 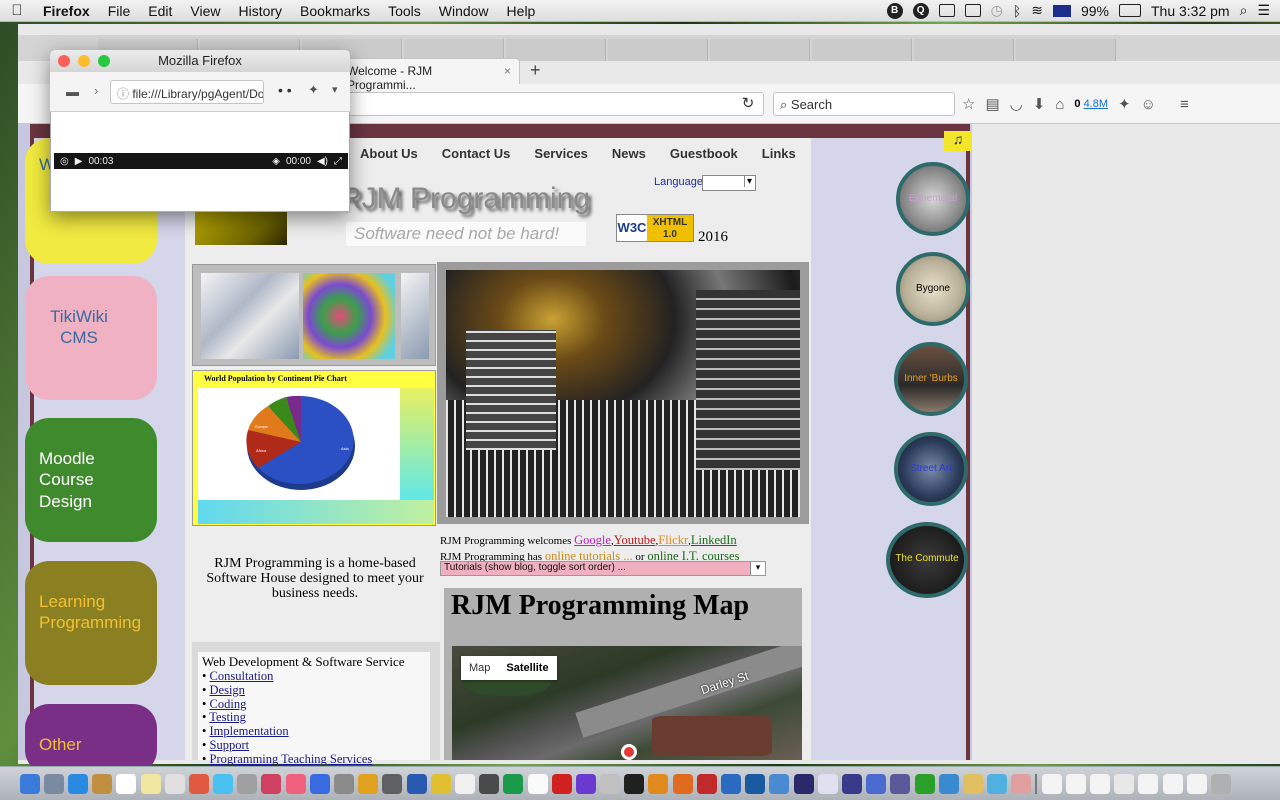 I want to click on play-icon: ▶, so click(x=79, y=161).